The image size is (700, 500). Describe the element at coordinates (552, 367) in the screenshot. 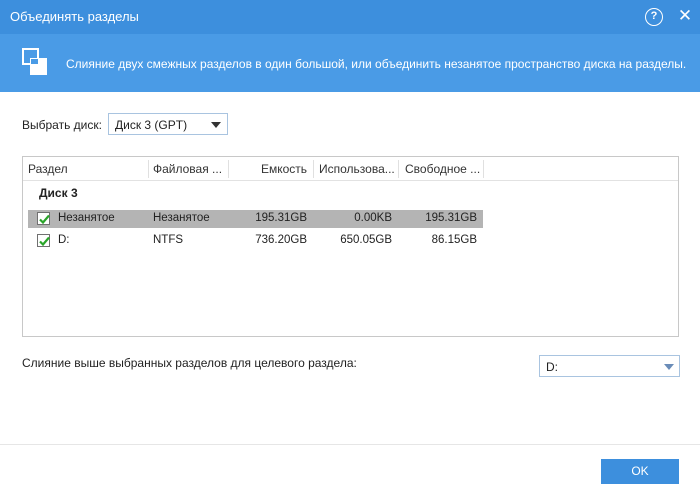

I see `merge-target-value: D:` at that location.